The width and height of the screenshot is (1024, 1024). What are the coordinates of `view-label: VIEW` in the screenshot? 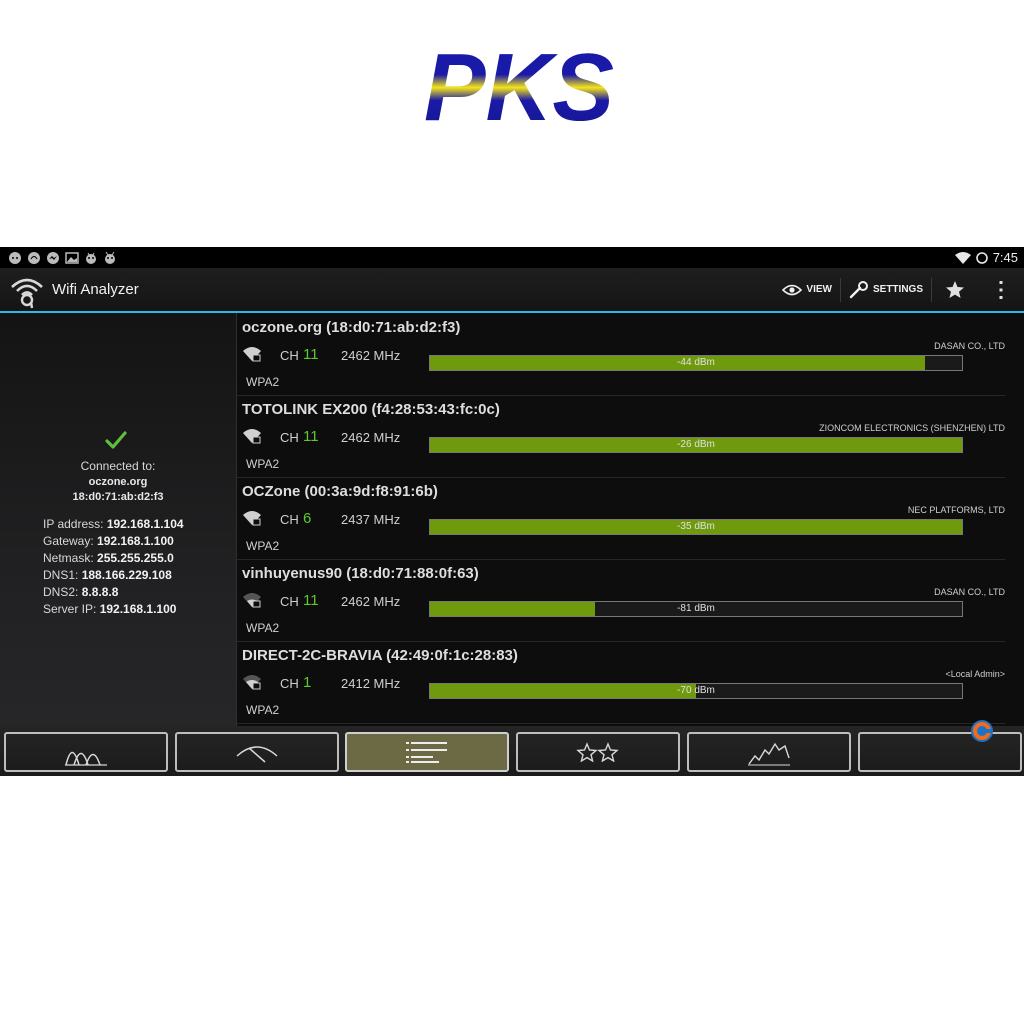 It's located at (819, 289).